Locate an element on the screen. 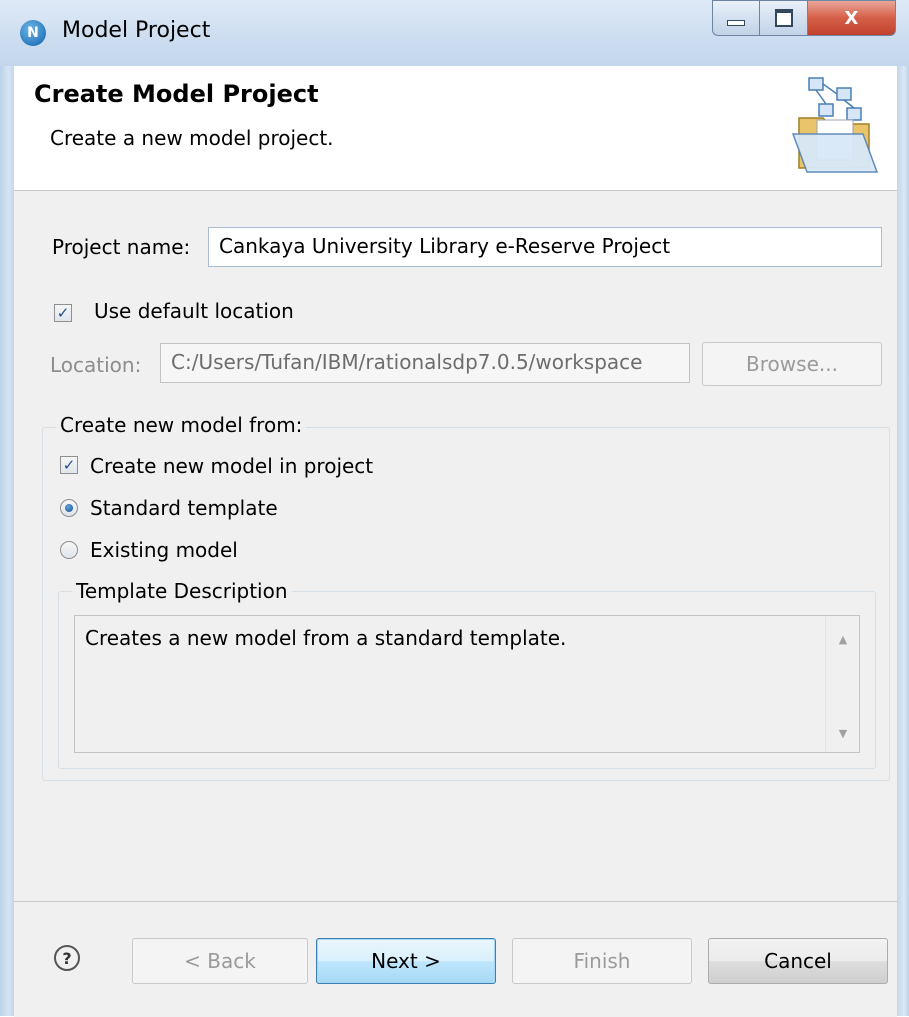 This screenshot has width=909, height=1017. window-controls: X is located at coordinates (804, 20).